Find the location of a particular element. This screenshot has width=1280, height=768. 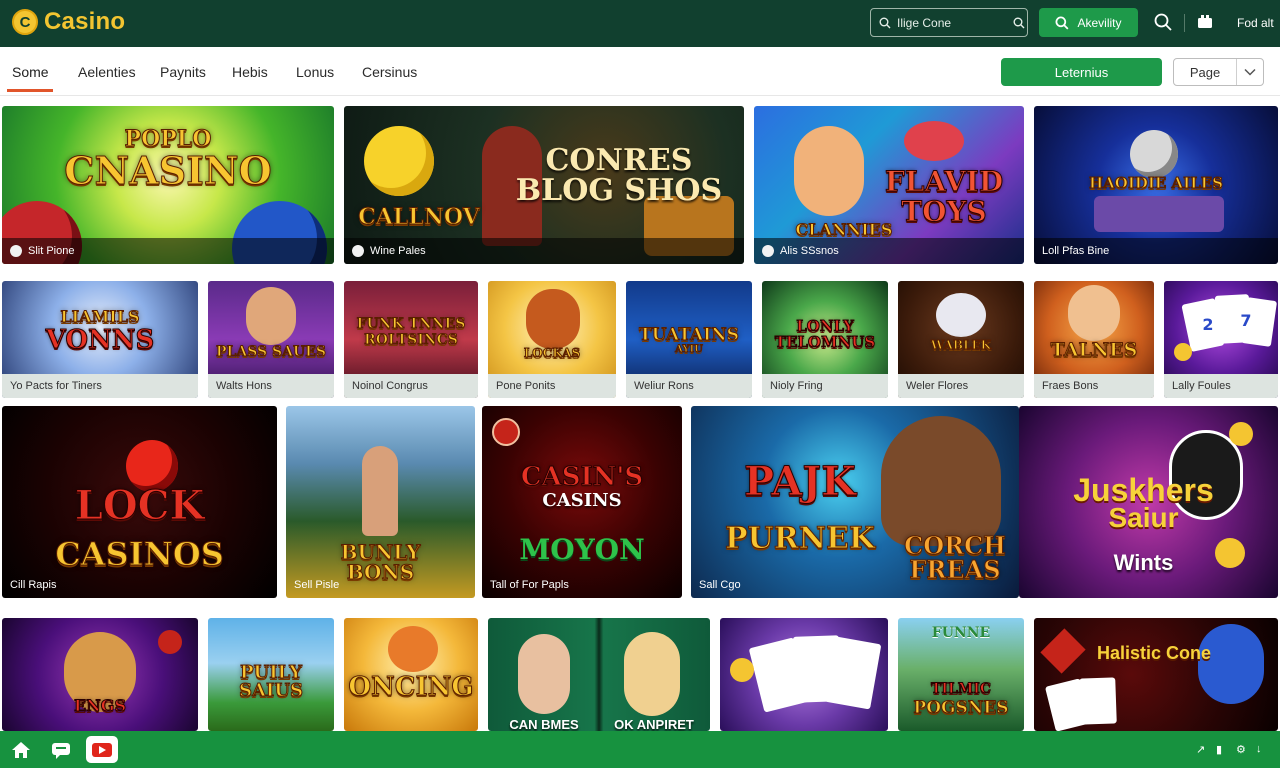

game-tile: PUILY SAIUS is located at coordinates (271, 674).